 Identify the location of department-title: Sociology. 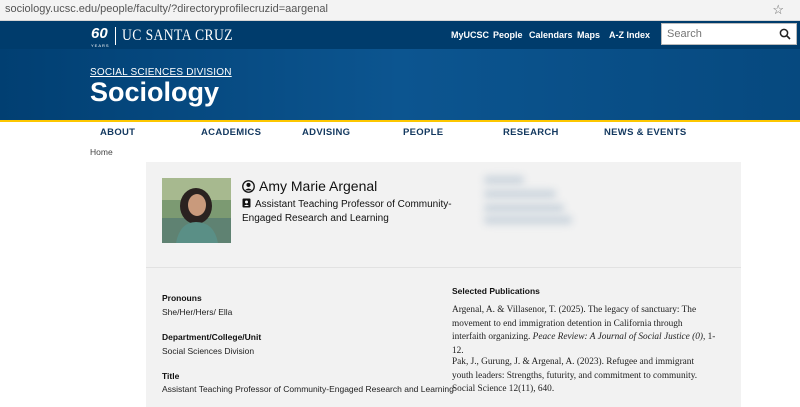
(154, 92).